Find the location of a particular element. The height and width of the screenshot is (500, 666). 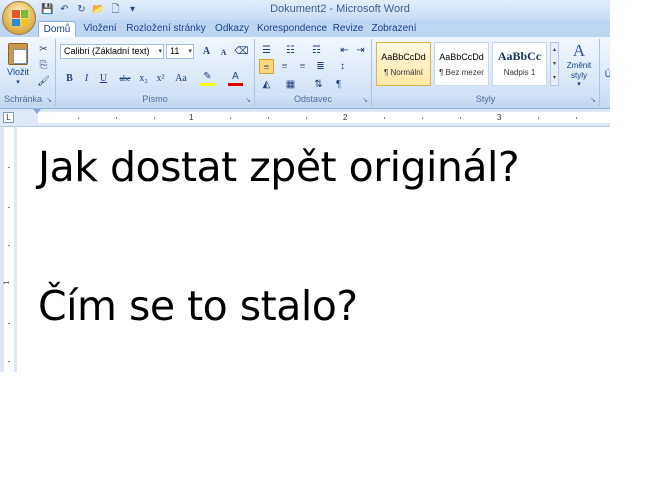

group-label-font: Písmo is located at coordinates (155, 99).